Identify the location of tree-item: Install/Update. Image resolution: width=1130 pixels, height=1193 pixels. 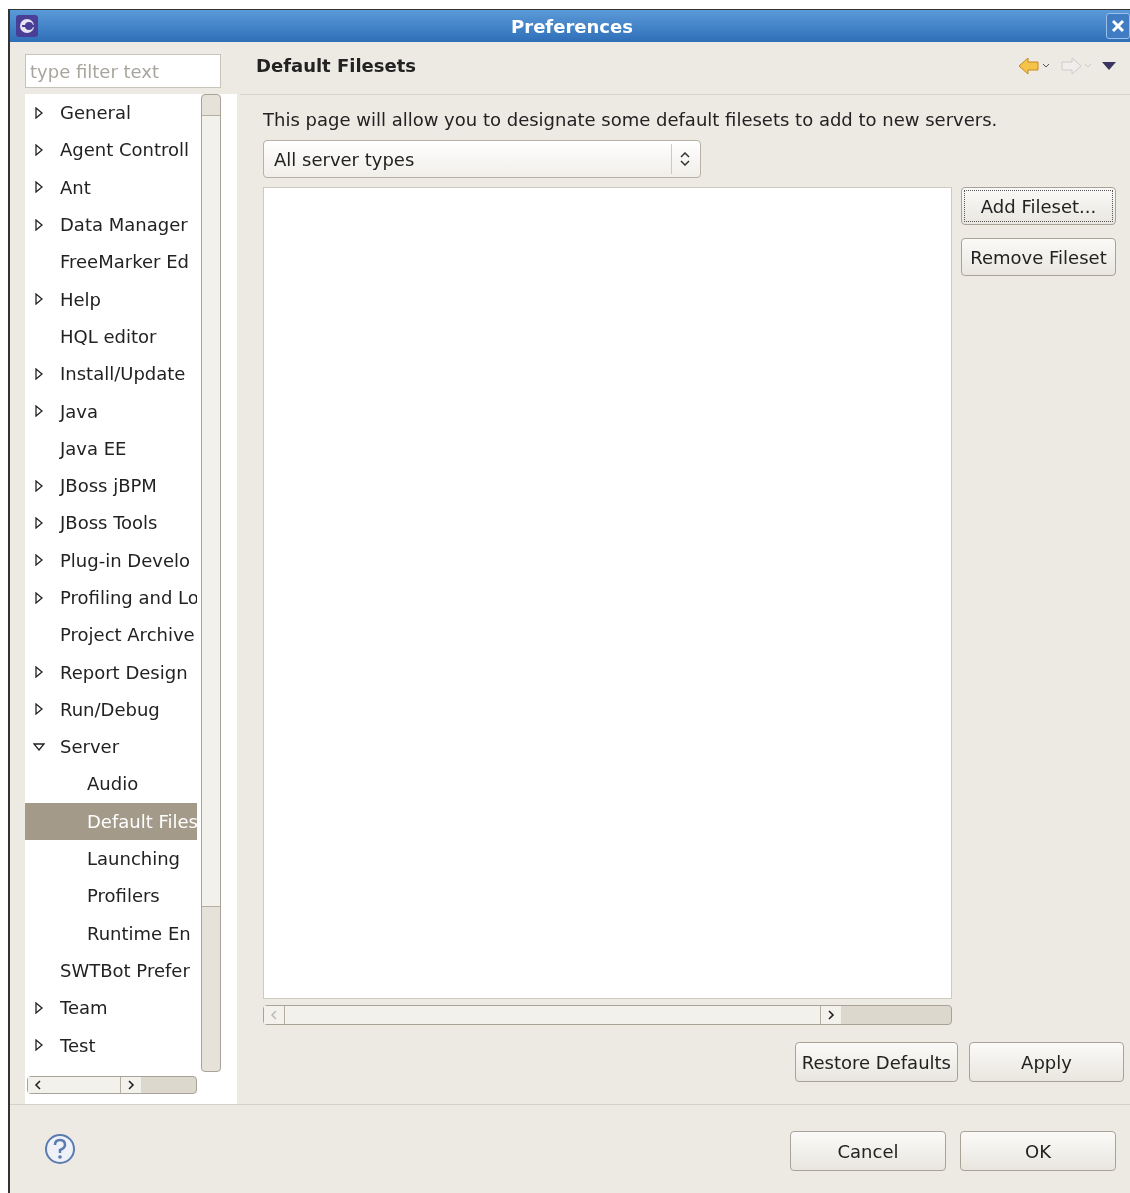
(111, 374).